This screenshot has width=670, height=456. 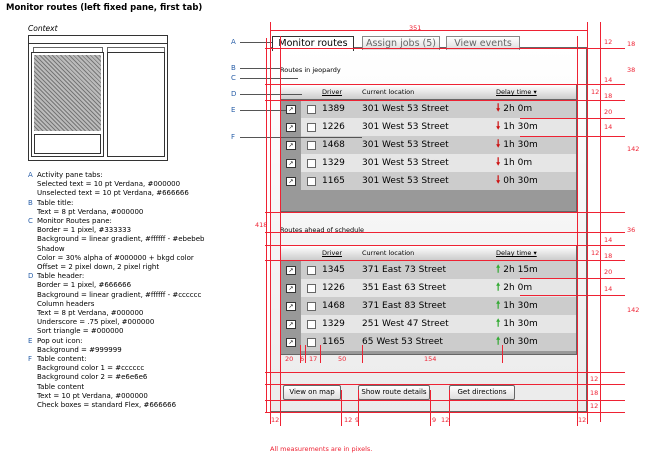 What do you see at coordinates (633, 149) in the screenshot?
I see `dim-142a: 142` at bounding box center [633, 149].